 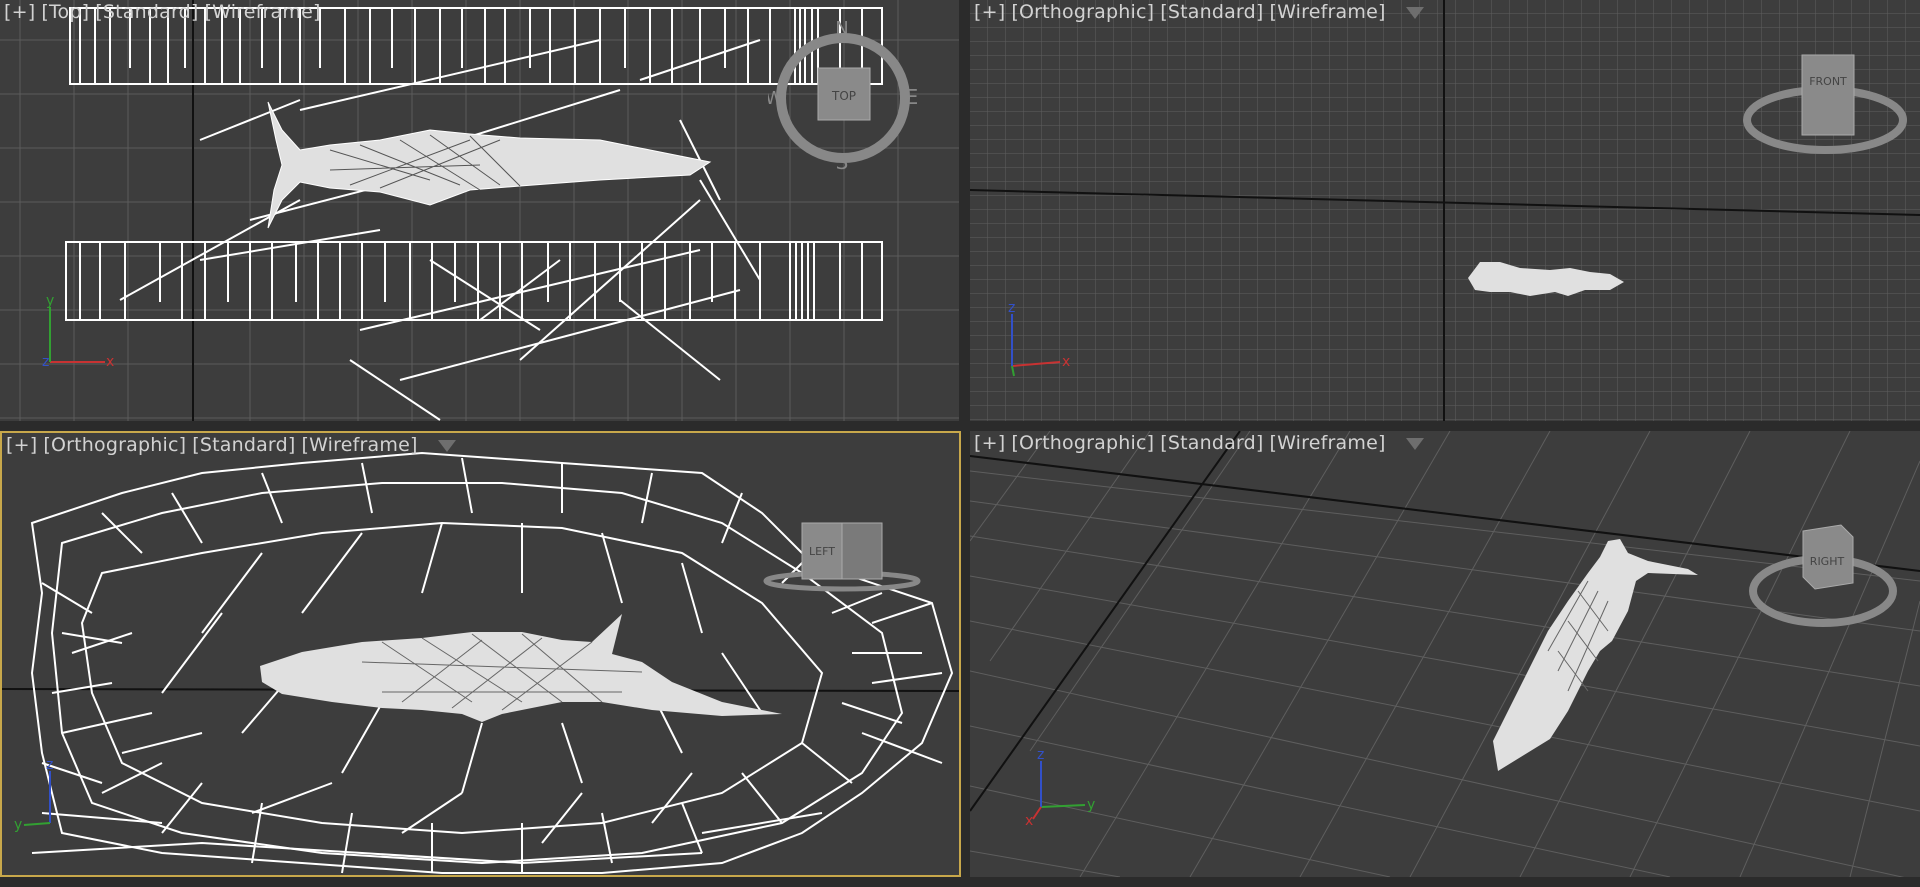 What do you see at coordinates (1828, 81) in the screenshot?
I see `viewcube-front-face: FRONT` at bounding box center [1828, 81].